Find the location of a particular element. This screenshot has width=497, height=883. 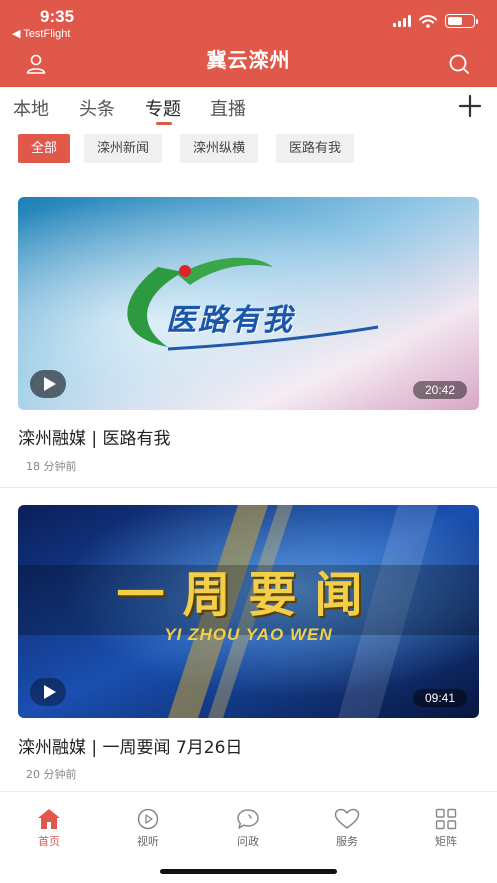

nav-label: 视听 is located at coordinates (148, 841).